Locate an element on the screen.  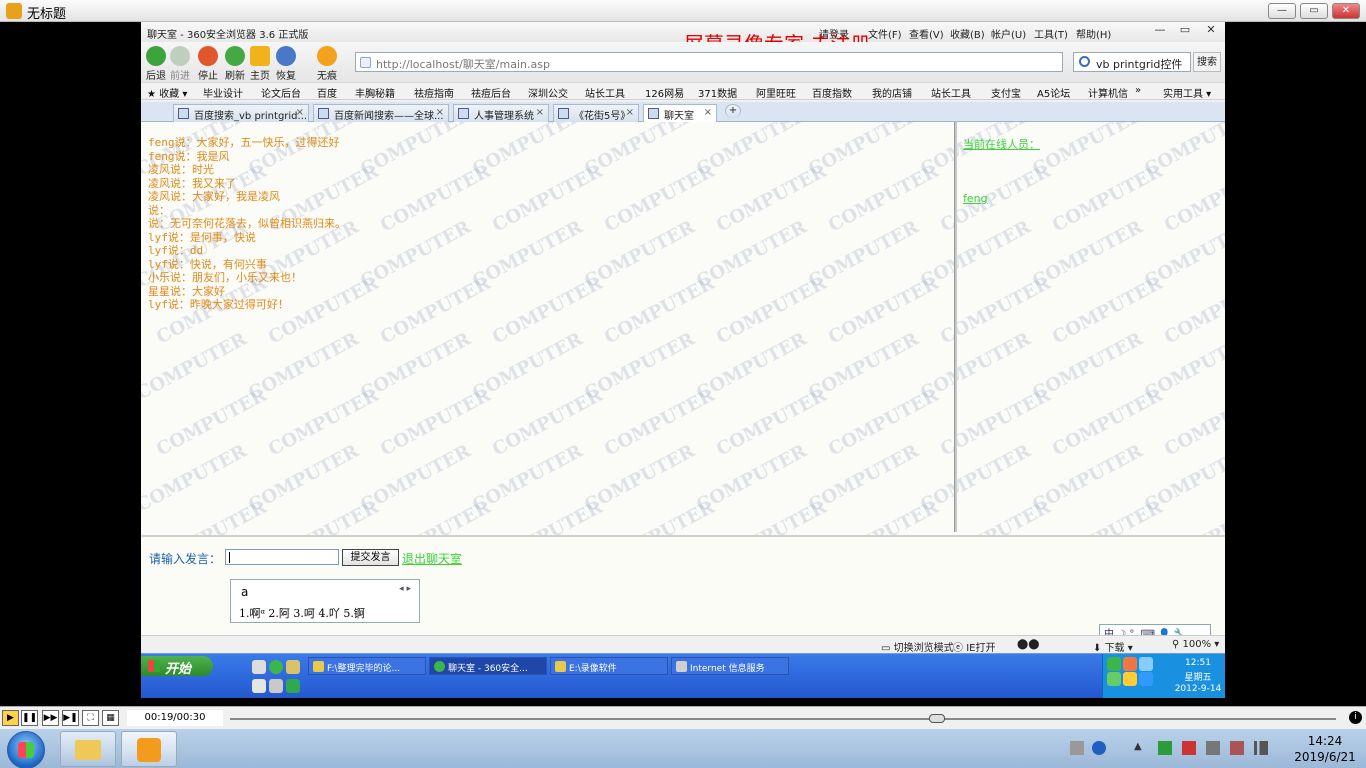
menu-tools: 工具(T) is located at coordinates (1051, 33).